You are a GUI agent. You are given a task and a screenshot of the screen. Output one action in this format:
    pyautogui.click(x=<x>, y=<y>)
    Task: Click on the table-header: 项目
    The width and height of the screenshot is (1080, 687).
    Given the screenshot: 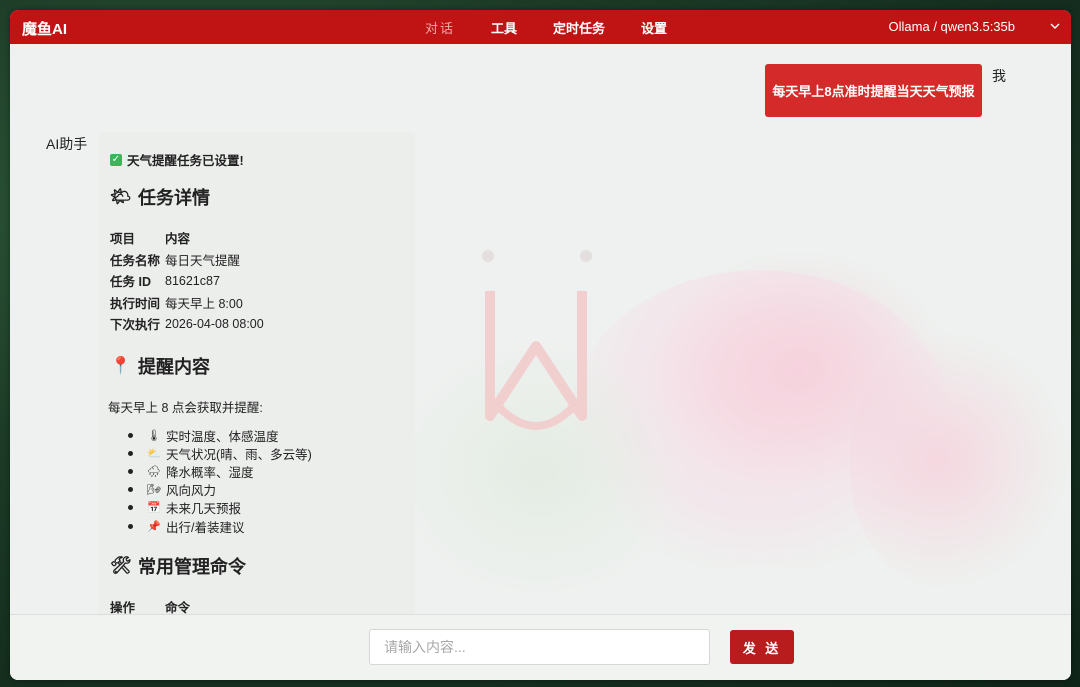 What is the action you would take?
    pyautogui.click(x=123, y=239)
    